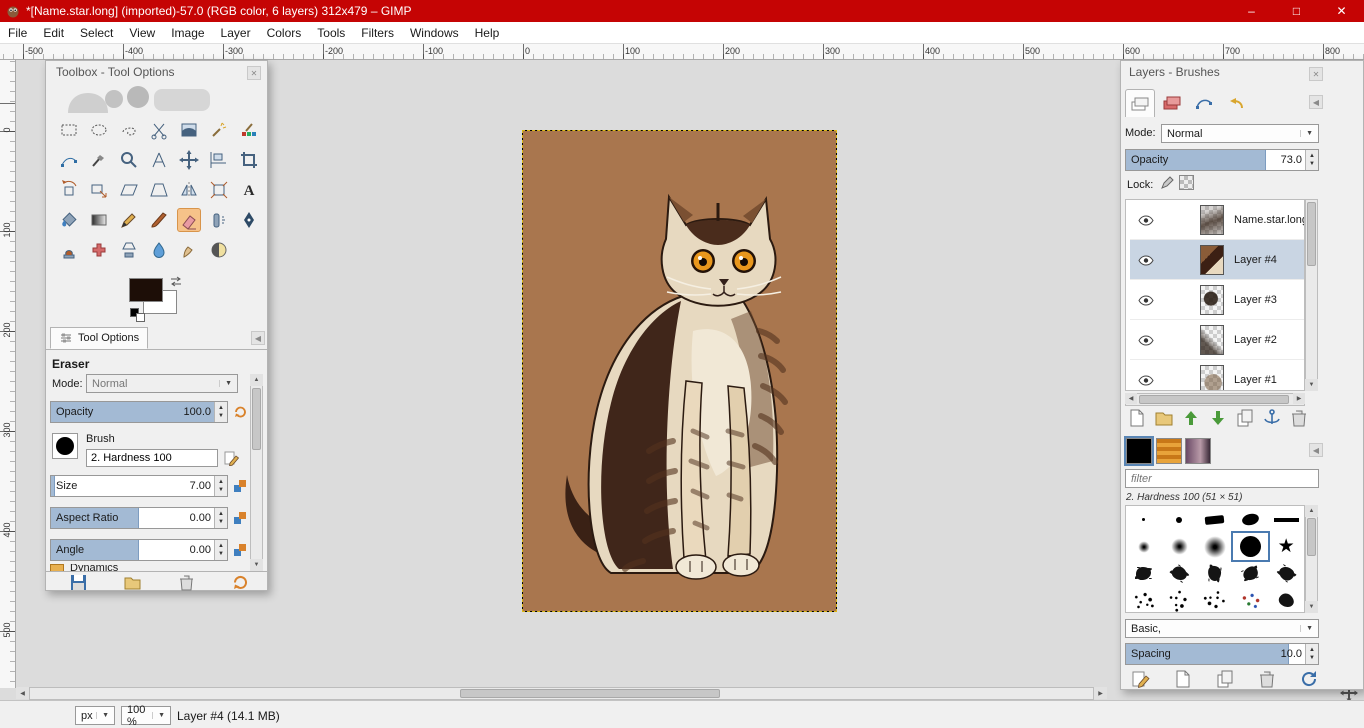 The height and width of the screenshot is (728, 1364). What do you see at coordinates (1251, 519) in the screenshot?
I see `brush-item-blob` at bounding box center [1251, 519].